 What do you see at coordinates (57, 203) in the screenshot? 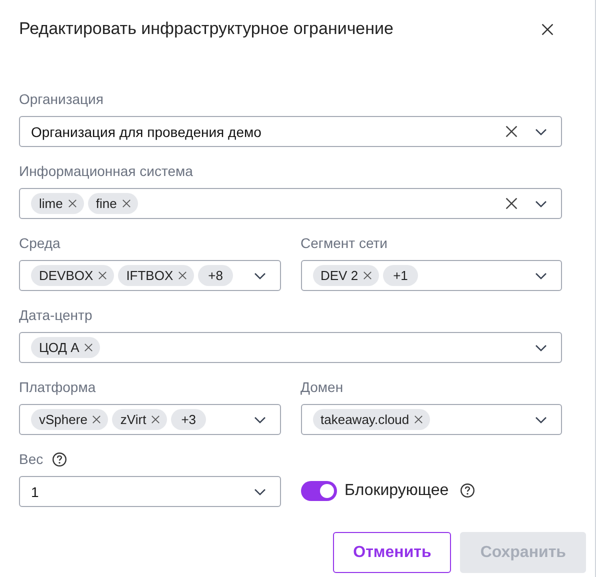
I see `tag-chip: lime` at bounding box center [57, 203].